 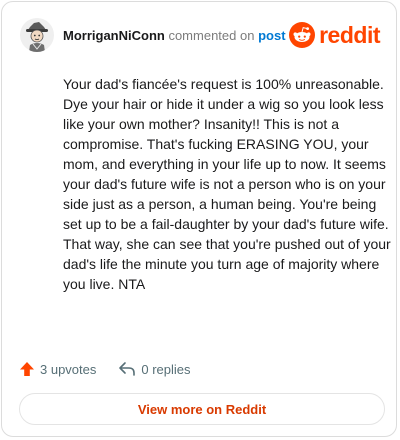 I want to click on comment-meta: MorriganNiConn commented on post, so click(x=174, y=35).